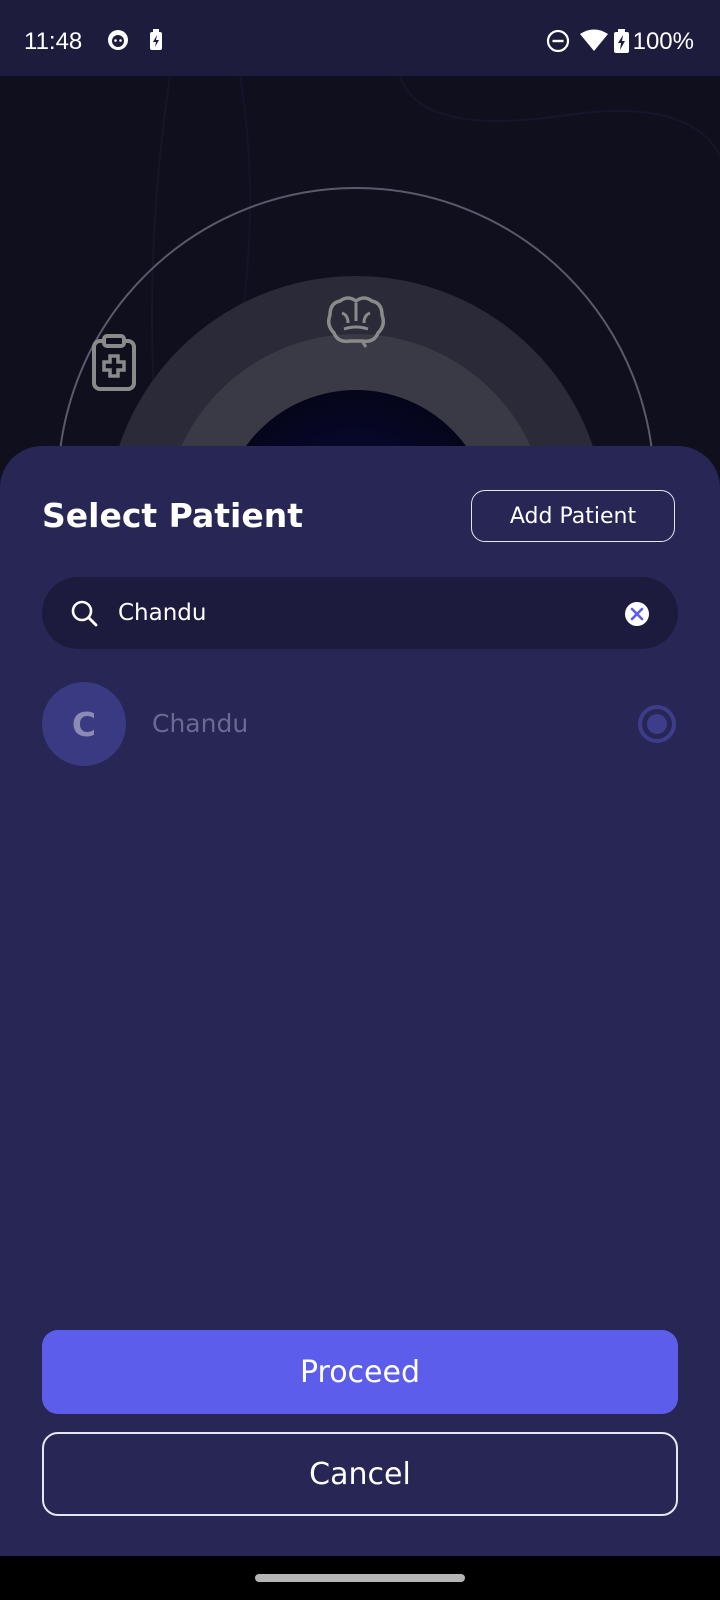 The width and height of the screenshot is (720, 1600). I want to click on battery-percent: 100%, so click(663, 41).